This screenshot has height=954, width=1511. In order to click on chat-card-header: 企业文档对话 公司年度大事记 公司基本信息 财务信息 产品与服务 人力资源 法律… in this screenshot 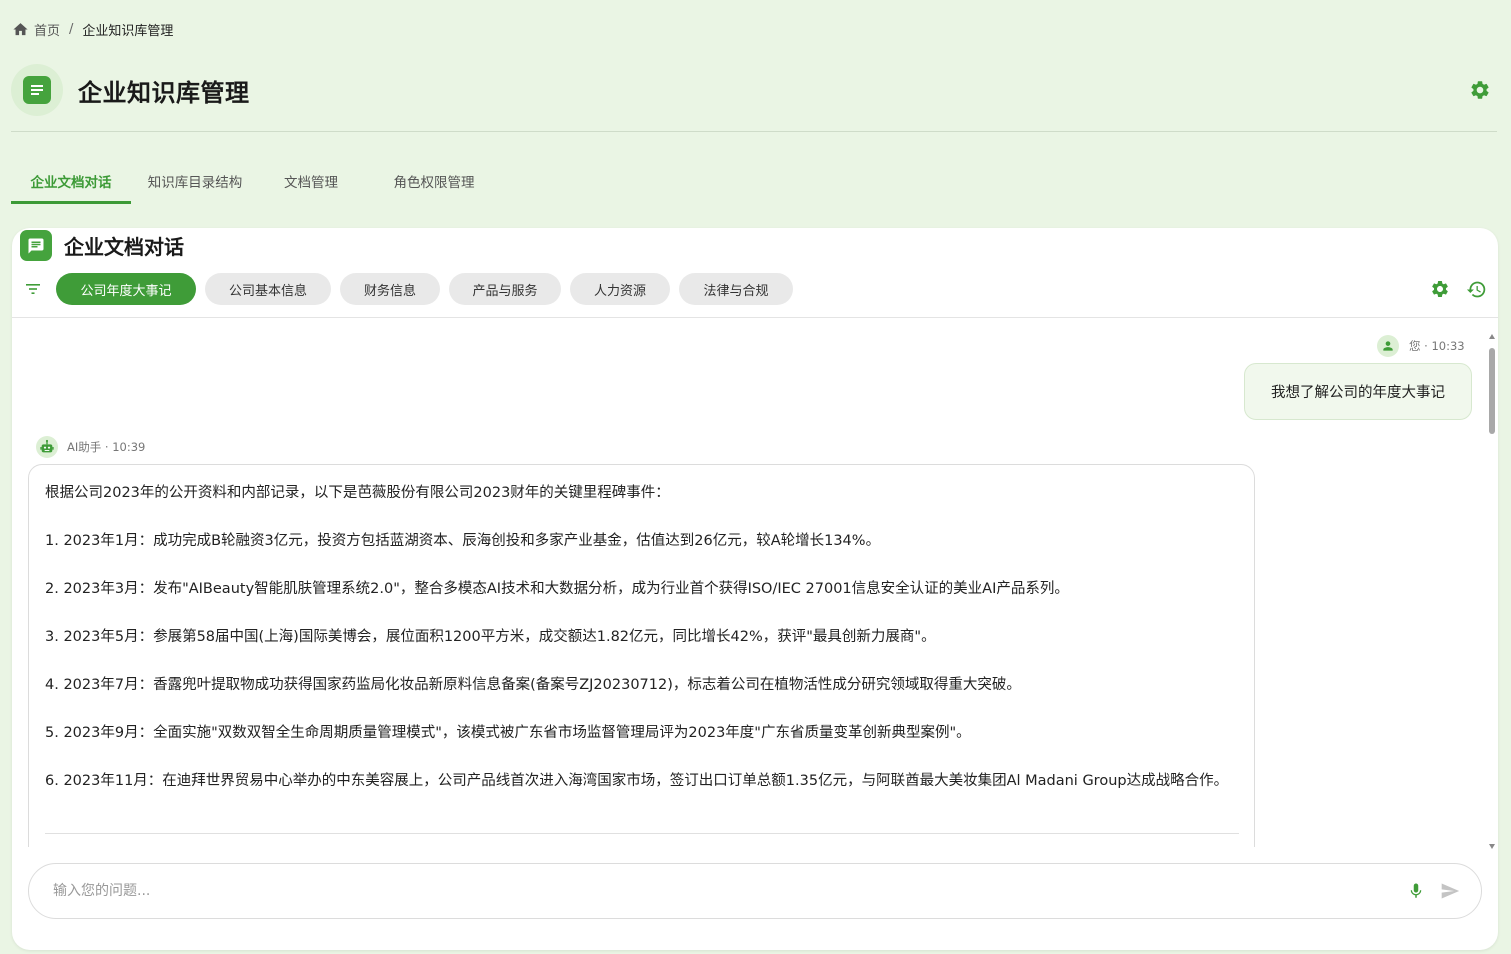, I will do `click(755, 273)`.